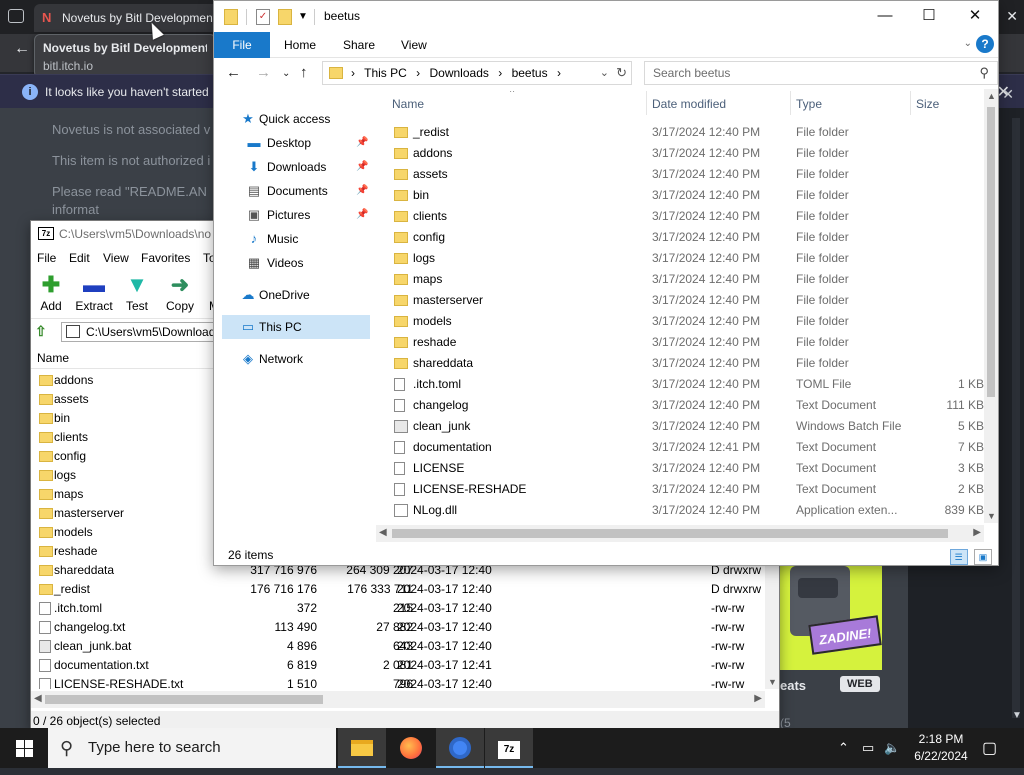  Describe the element at coordinates (263, 17) in the screenshot. I see `properties-icon: ✓` at that location.